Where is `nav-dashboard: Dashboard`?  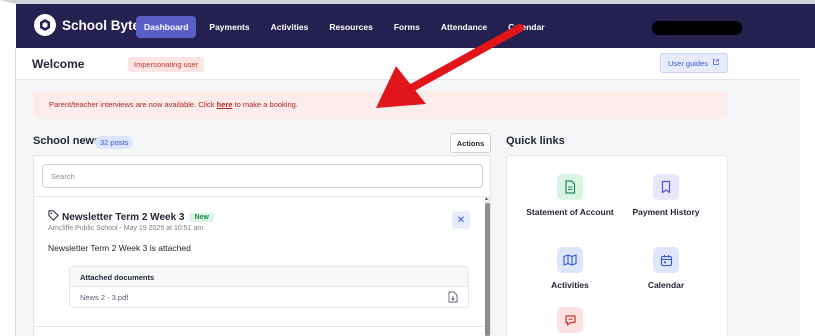 nav-dashboard: Dashboard is located at coordinates (166, 27).